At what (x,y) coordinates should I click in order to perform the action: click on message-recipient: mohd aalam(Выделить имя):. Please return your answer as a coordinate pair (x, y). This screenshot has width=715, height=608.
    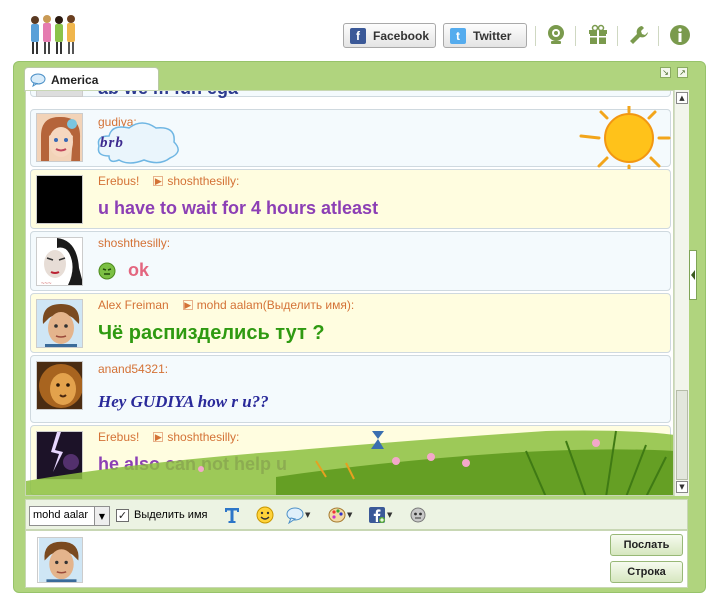
    Looking at the image, I should click on (276, 305).